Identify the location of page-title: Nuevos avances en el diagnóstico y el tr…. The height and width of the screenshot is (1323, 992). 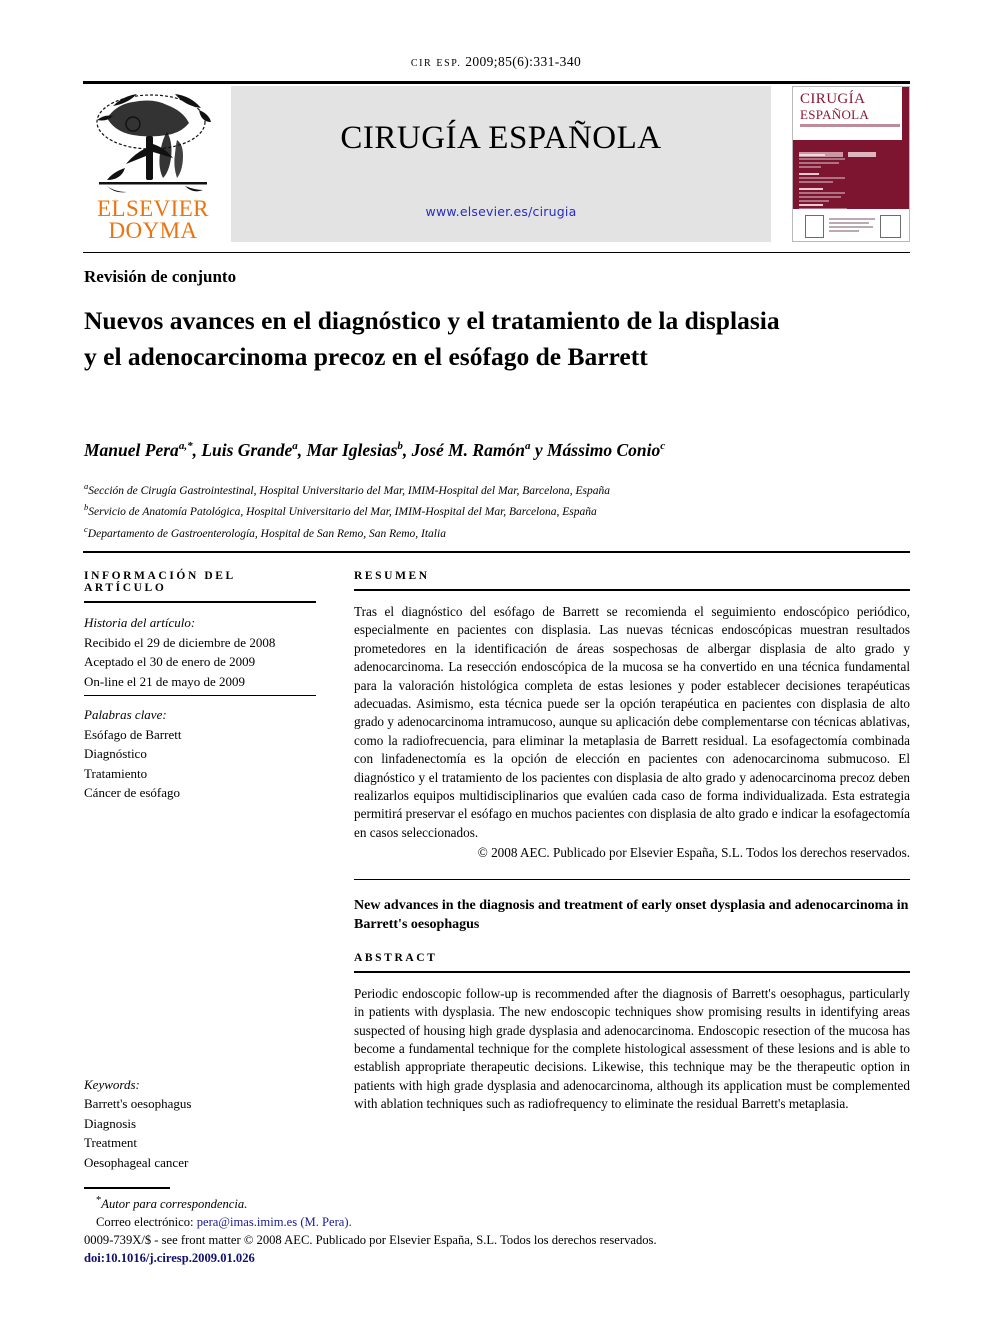
(432, 338).